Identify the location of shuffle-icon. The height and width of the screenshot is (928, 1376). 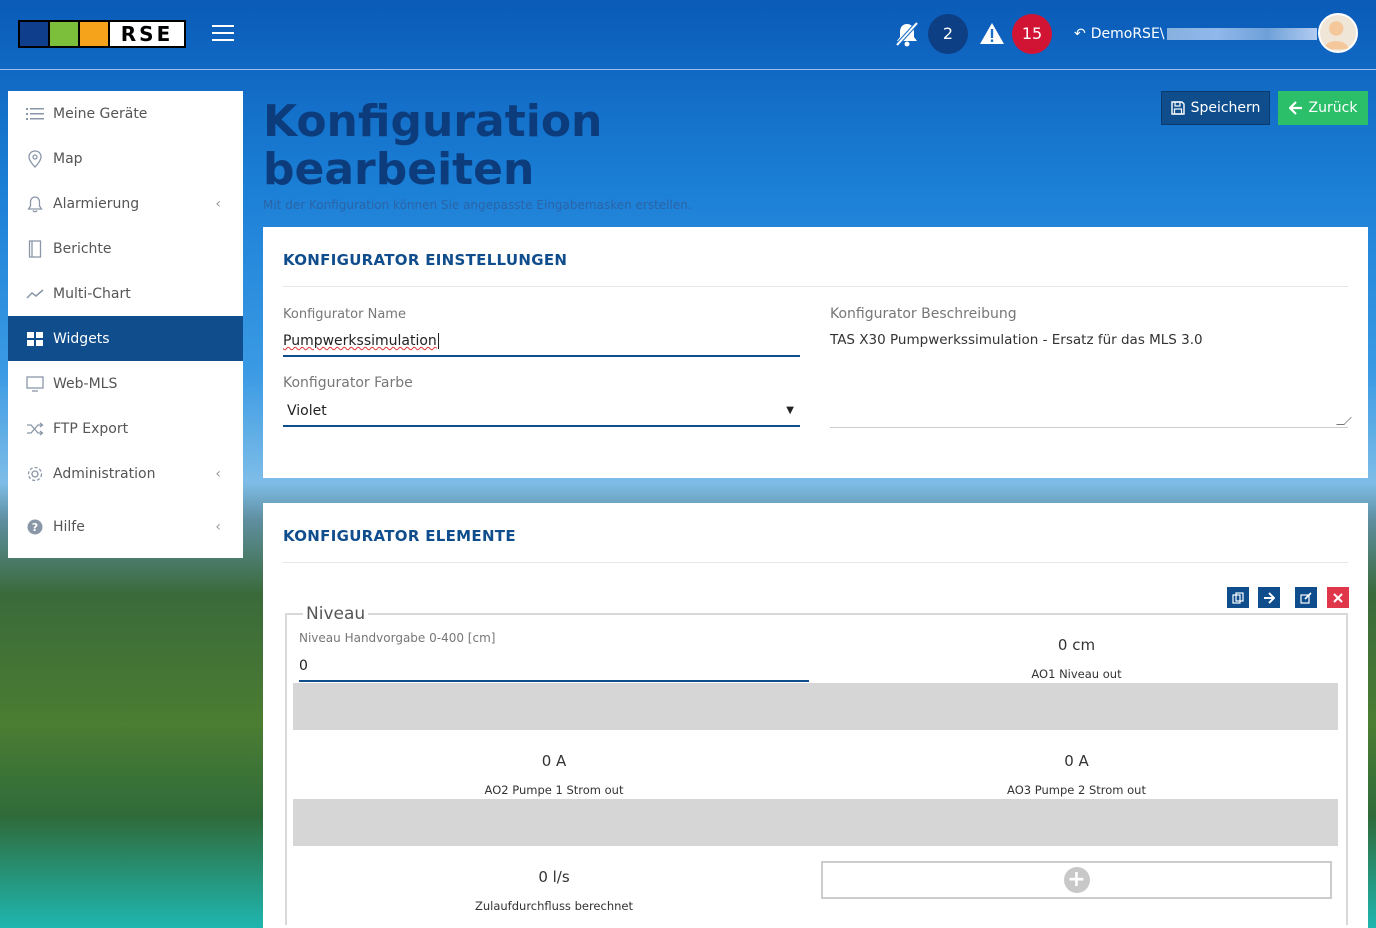
(35, 429).